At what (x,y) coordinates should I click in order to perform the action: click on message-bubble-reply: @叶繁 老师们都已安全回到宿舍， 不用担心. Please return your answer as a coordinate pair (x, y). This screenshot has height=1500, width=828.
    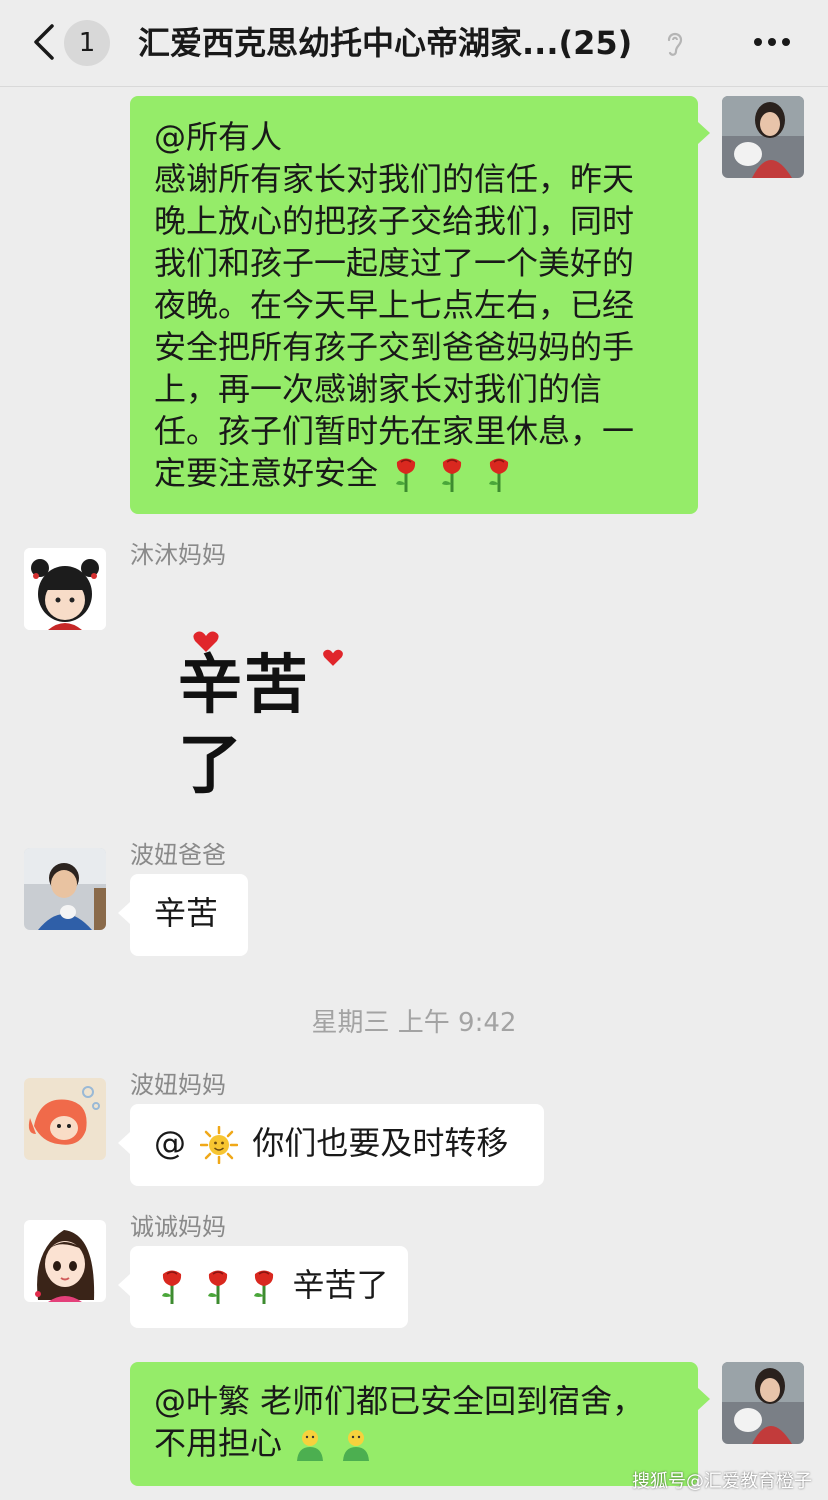
    Looking at the image, I should click on (420, 1424).